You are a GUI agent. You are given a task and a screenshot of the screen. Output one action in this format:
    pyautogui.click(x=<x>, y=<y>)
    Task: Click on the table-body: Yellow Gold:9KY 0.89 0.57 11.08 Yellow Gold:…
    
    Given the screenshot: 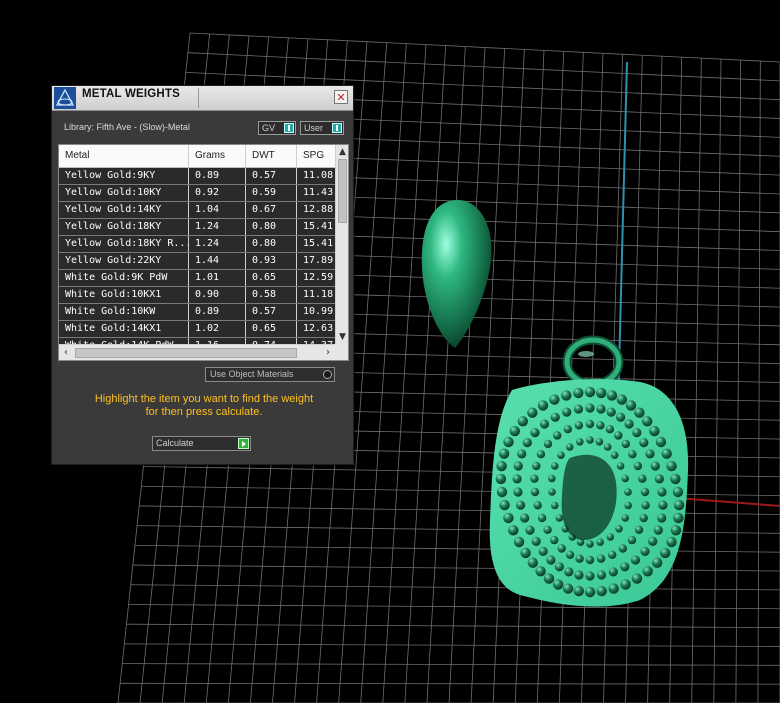 What is the action you would take?
    pyautogui.click(x=197, y=261)
    